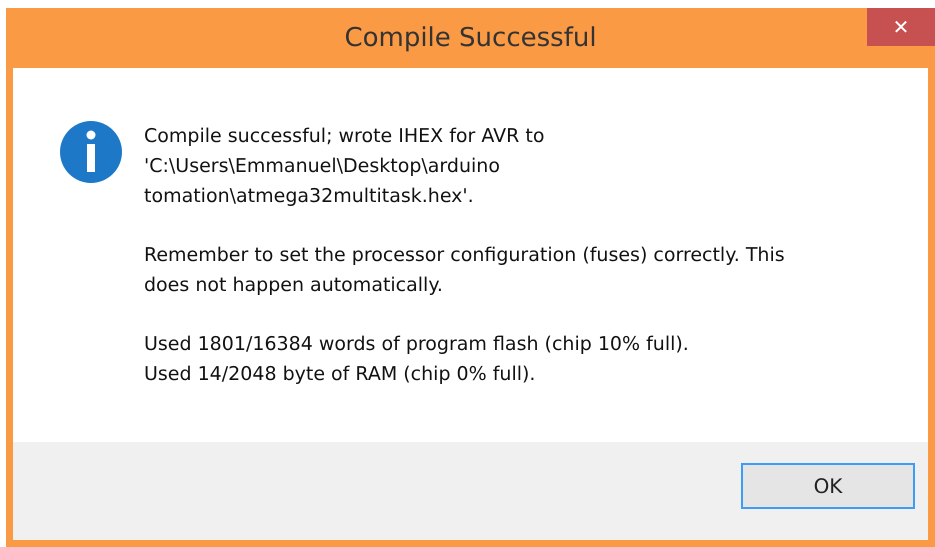  Describe the element at coordinates (91, 152) in the screenshot. I see `info-icon` at that location.